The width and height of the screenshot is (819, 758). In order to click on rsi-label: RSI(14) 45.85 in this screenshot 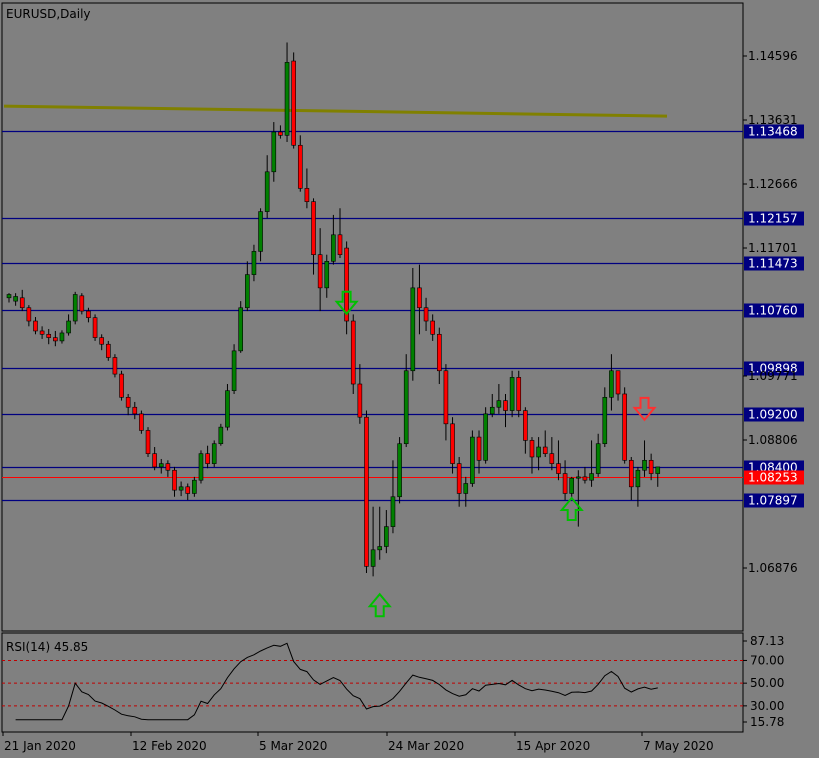, I will do `click(47, 647)`.